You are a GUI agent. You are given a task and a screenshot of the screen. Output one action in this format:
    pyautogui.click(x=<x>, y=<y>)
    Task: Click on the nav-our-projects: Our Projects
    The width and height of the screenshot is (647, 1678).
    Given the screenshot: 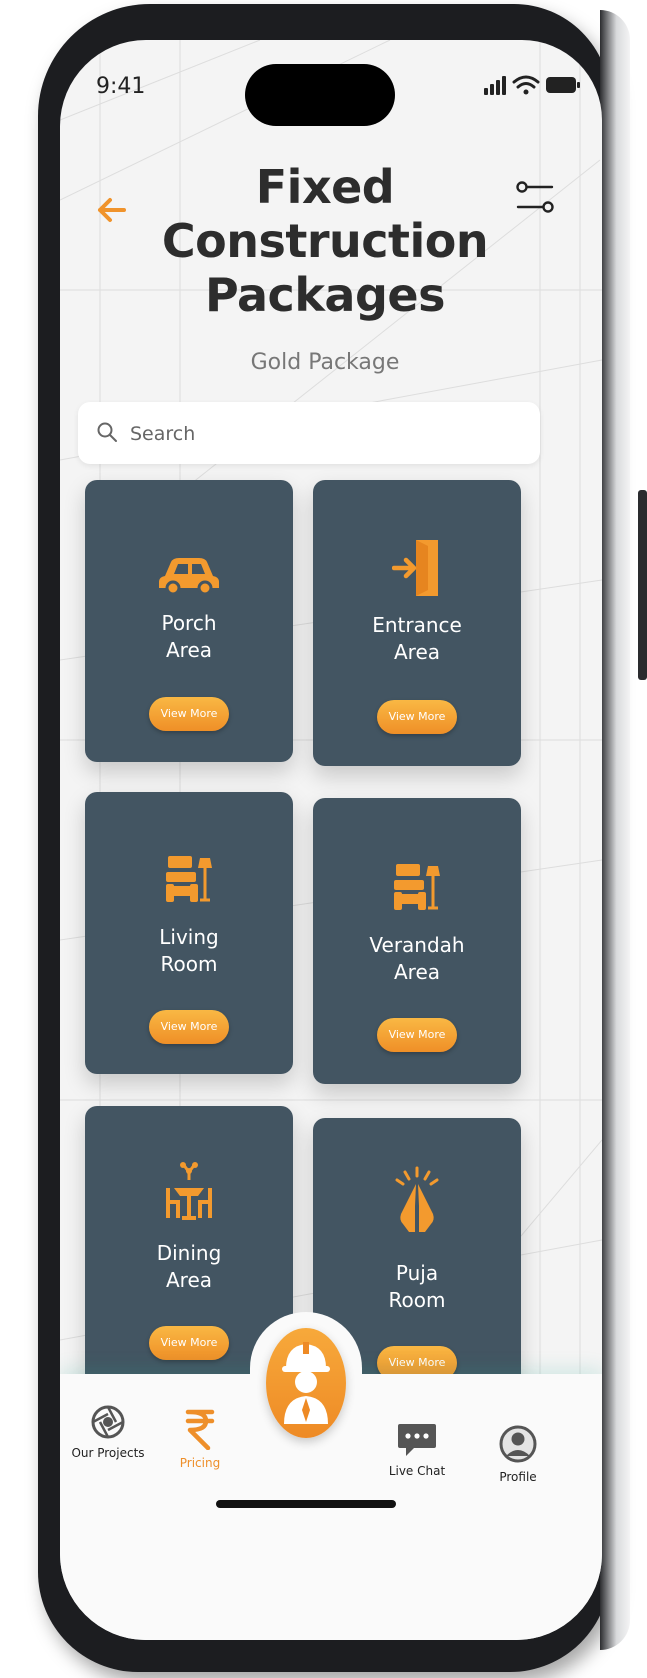 What is the action you would take?
    pyautogui.click(x=108, y=1432)
    